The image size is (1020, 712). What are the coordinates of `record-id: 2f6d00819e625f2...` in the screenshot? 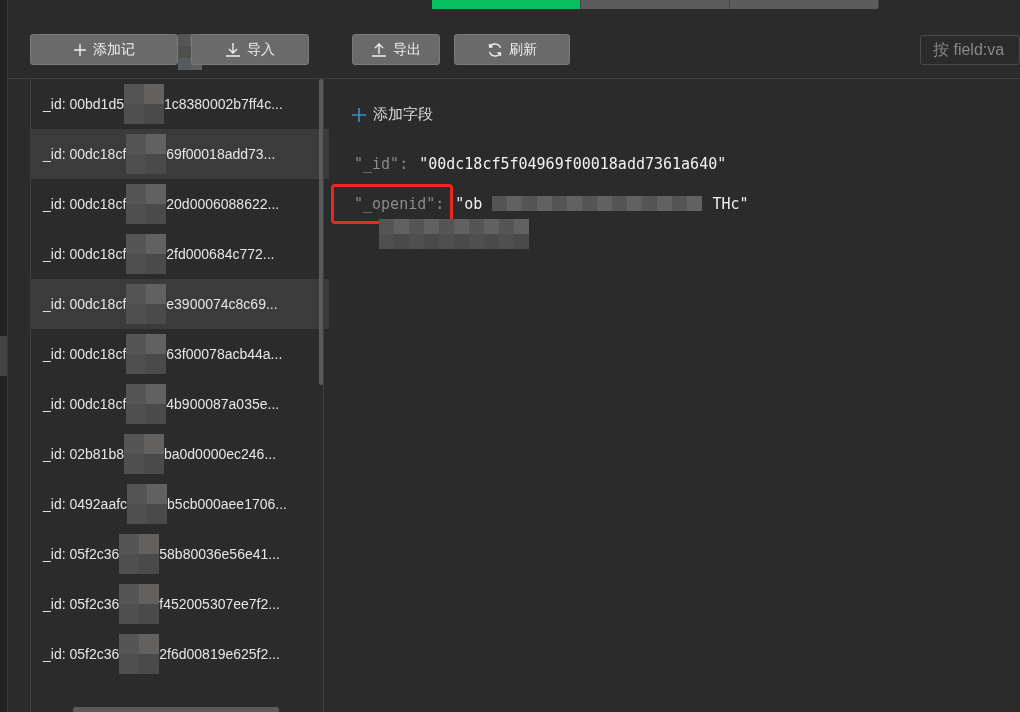 It's located at (219, 654).